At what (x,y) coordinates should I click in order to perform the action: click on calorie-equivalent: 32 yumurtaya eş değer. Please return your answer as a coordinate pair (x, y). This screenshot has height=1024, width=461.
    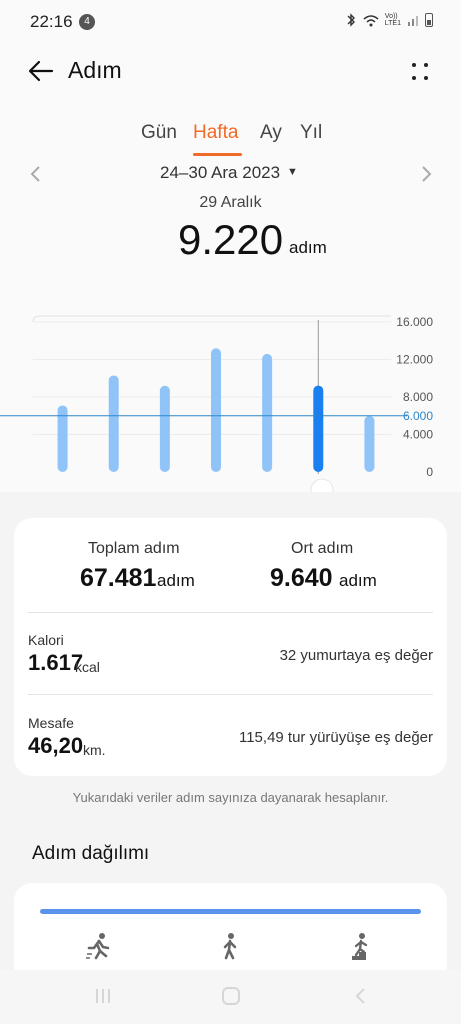
    Looking at the image, I should click on (356, 655).